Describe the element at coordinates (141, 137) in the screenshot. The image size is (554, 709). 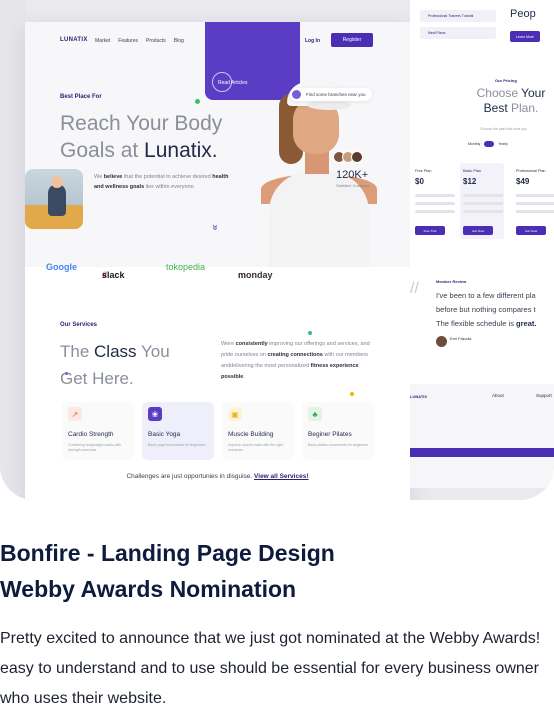
I see `hero-title: Reach Your Body Goals at Lunatix.` at that location.